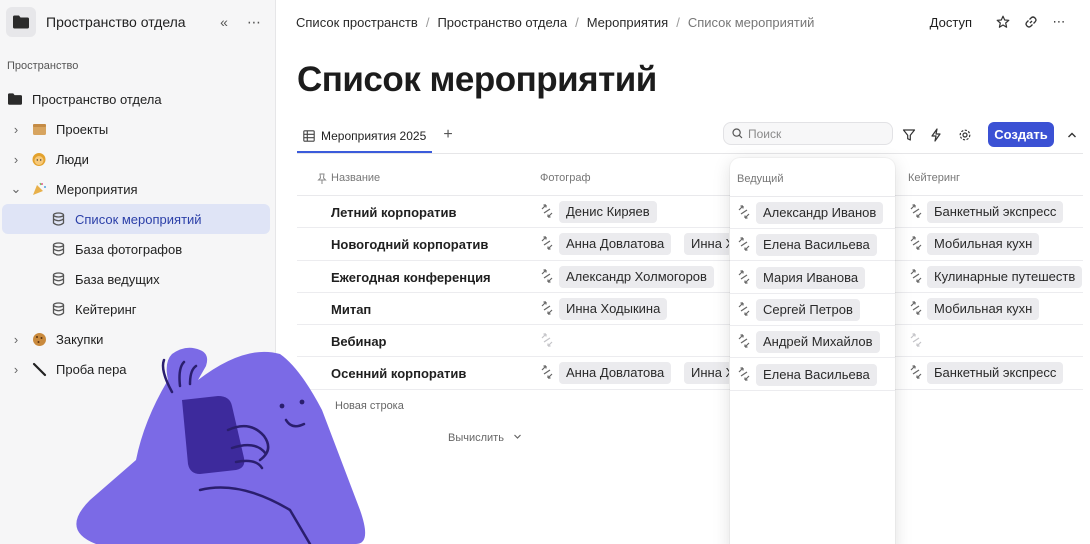 The image size is (1090, 544). I want to click on access-button: Доступ, so click(951, 22).